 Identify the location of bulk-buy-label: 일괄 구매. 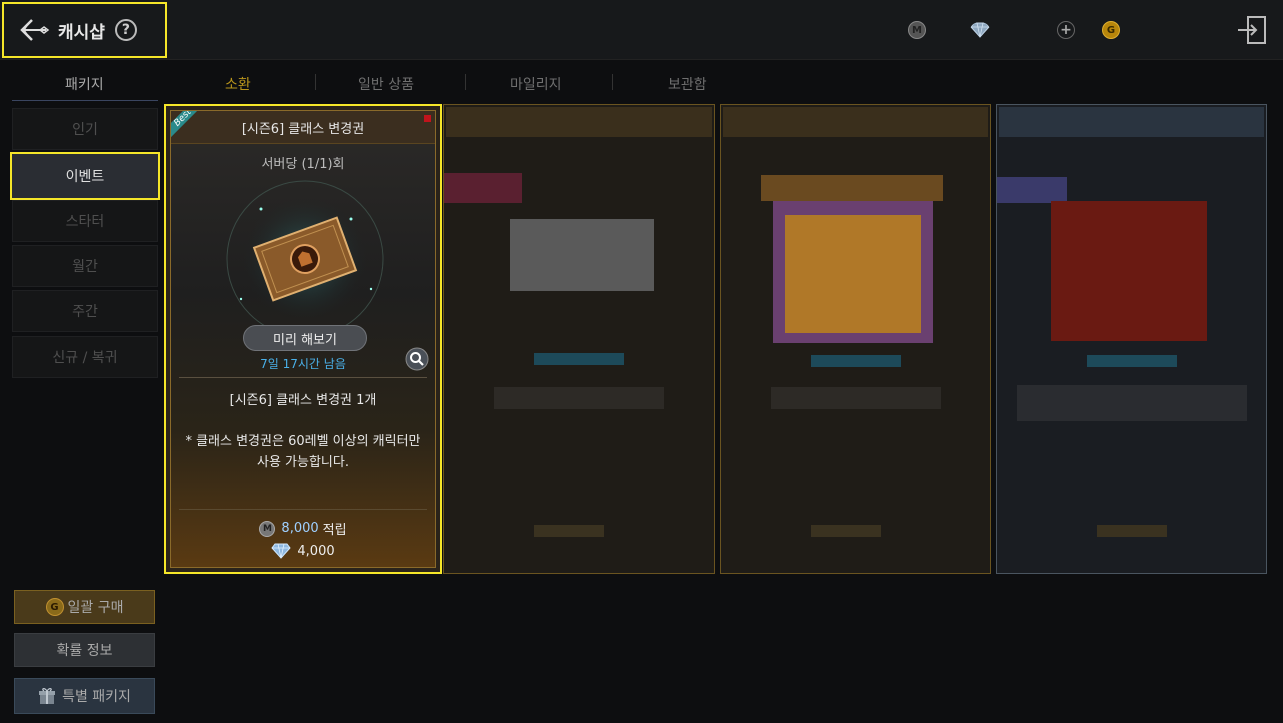
(95, 608).